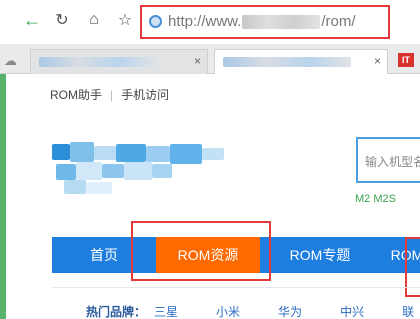 The width and height of the screenshot is (420, 319). Describe the element at coordinates (32, 20) in the screenshot. I see `back-arrow-icon: ←` at that location.